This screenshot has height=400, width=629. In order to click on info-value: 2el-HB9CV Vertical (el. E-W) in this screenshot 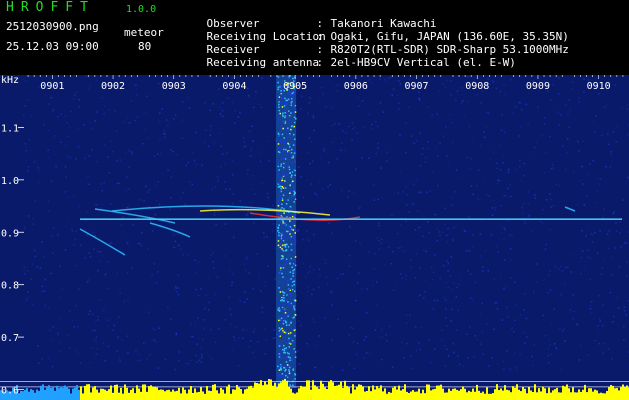, I will do `click(423, 62)`.